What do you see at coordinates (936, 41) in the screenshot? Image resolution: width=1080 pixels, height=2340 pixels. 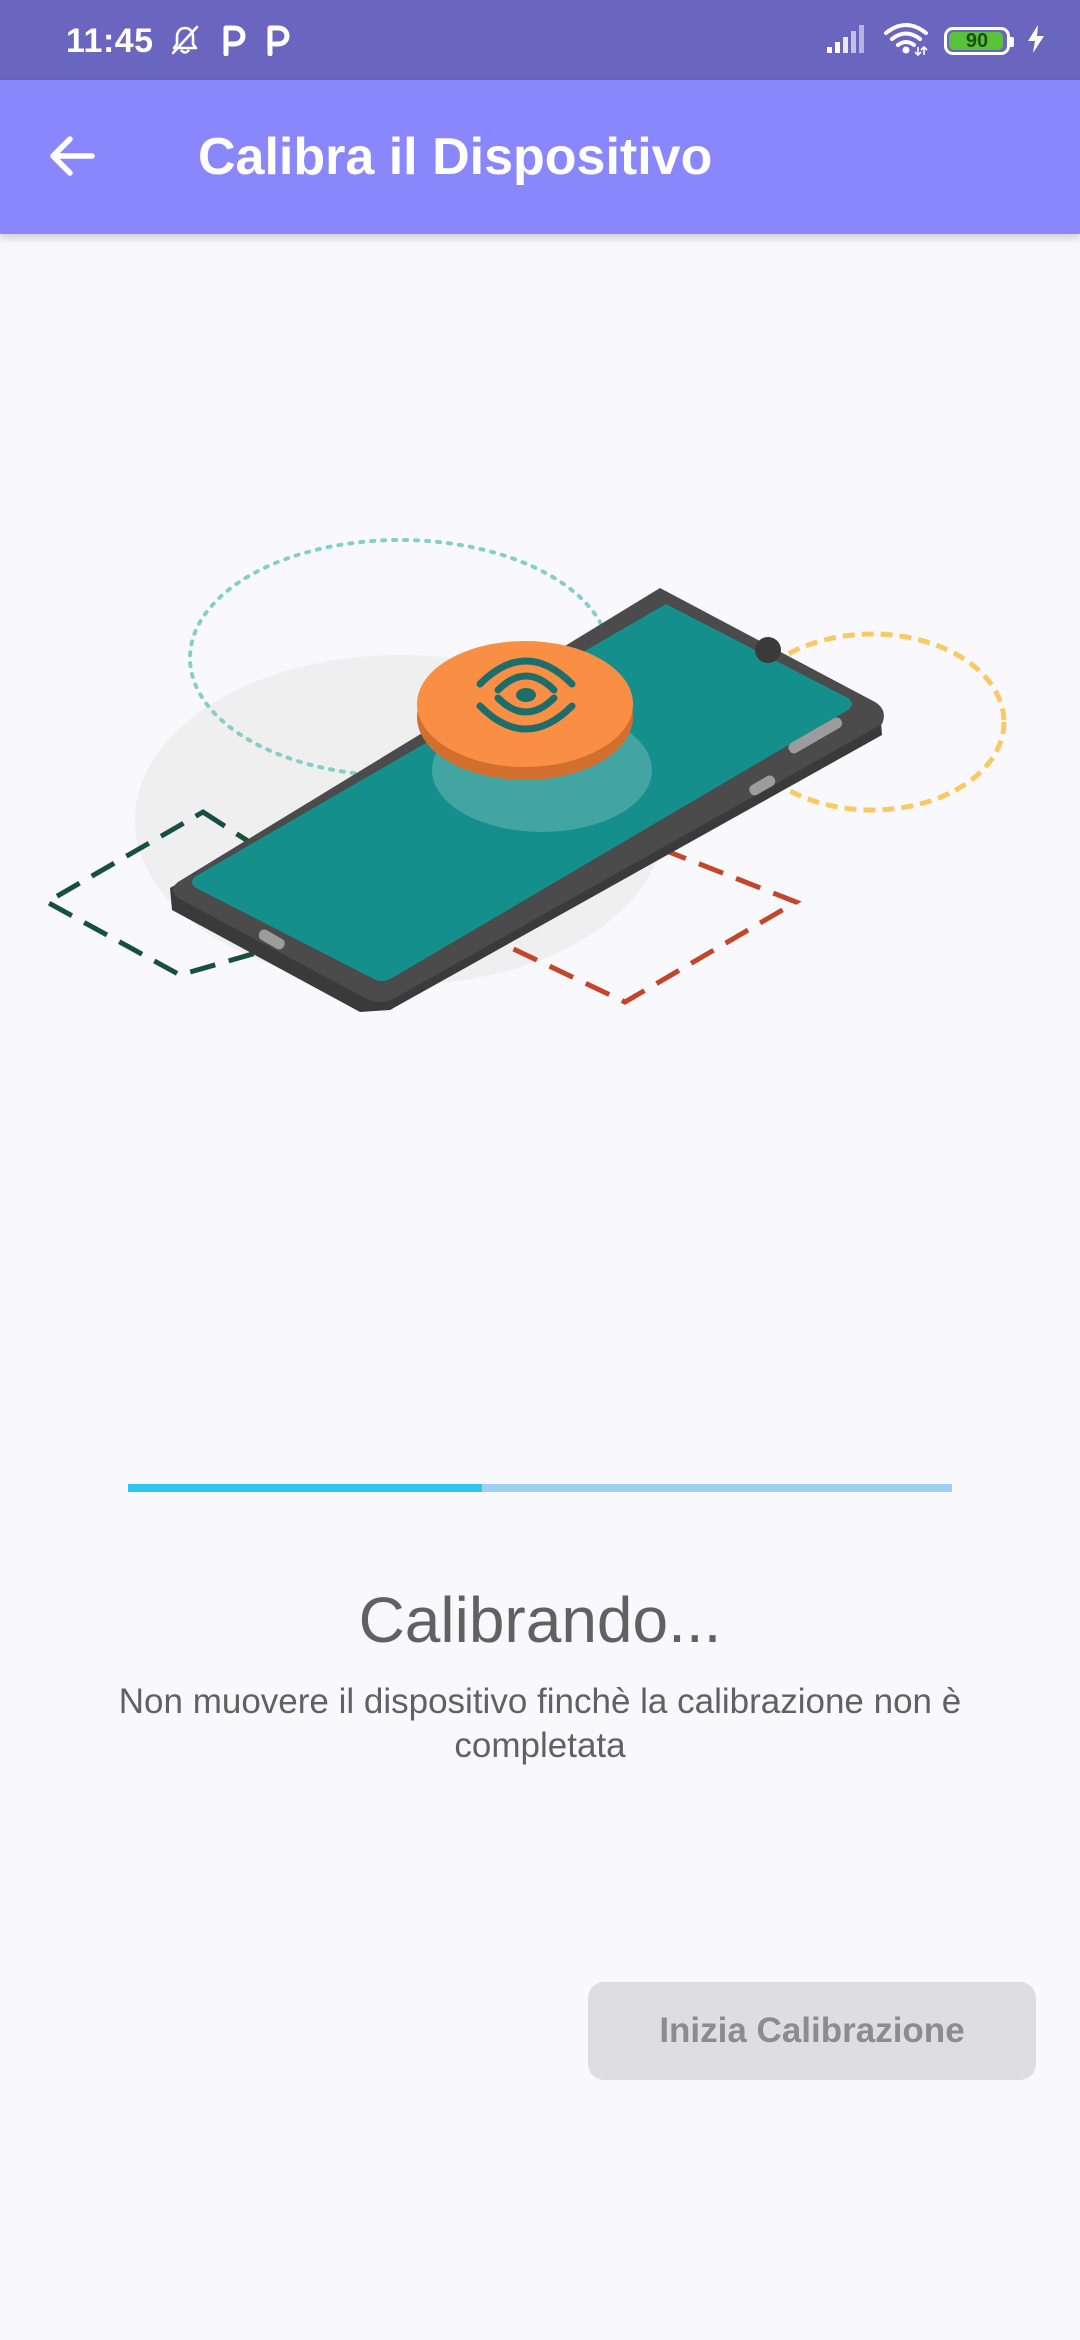 I see `status-right-icons: 90` at bounding box center [936, 41].